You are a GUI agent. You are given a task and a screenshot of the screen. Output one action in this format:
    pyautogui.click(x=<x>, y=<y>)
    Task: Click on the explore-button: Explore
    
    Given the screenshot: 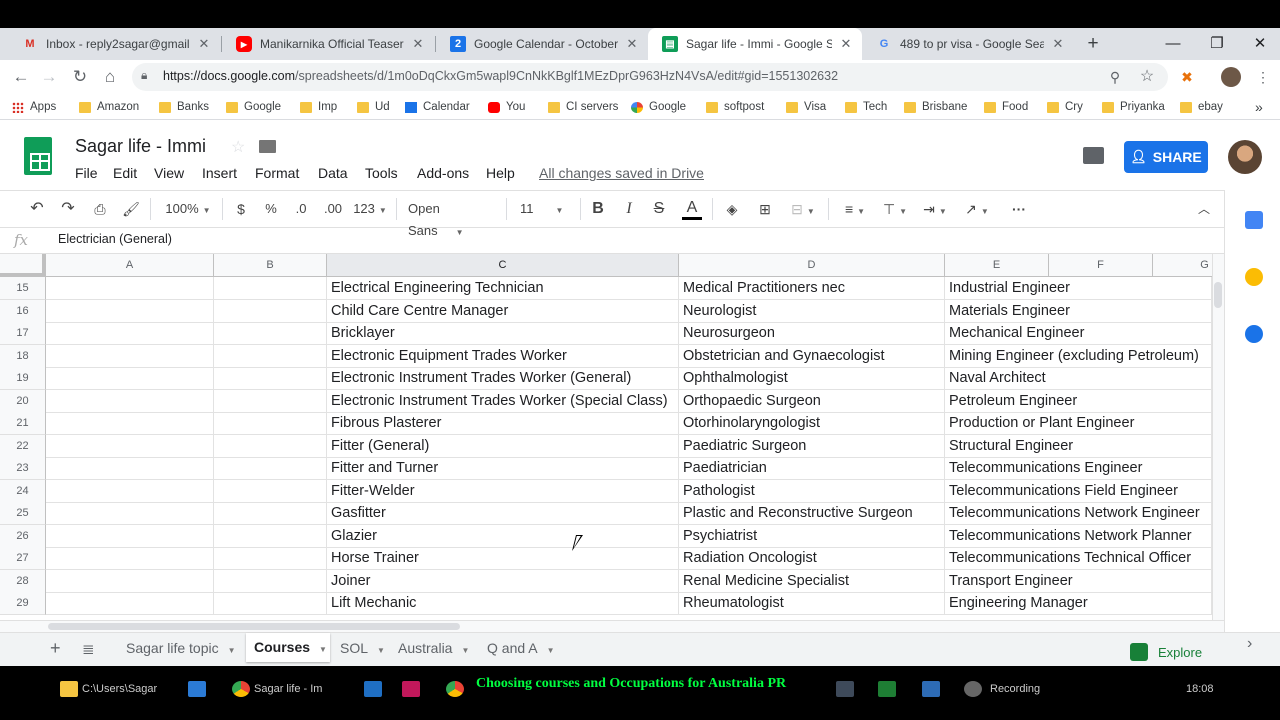 What is the action you would take?
    pyautogui.click(x=1166, y=652)
    